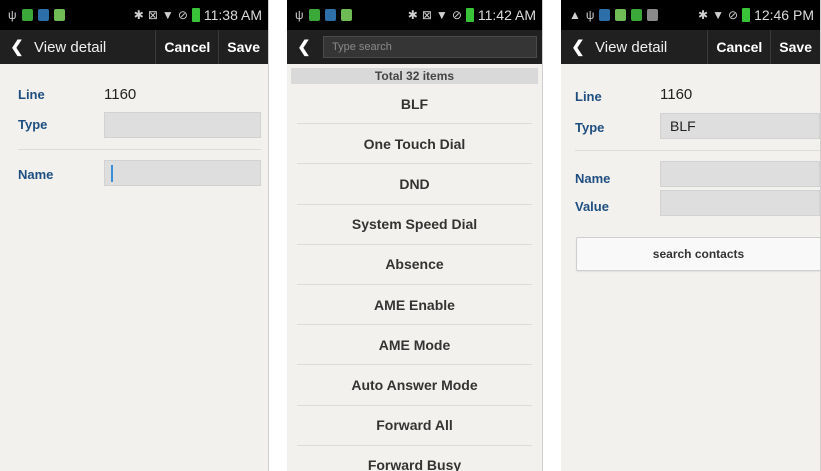  I want to click on list-item: One Touch Dial, so click(414, 144).